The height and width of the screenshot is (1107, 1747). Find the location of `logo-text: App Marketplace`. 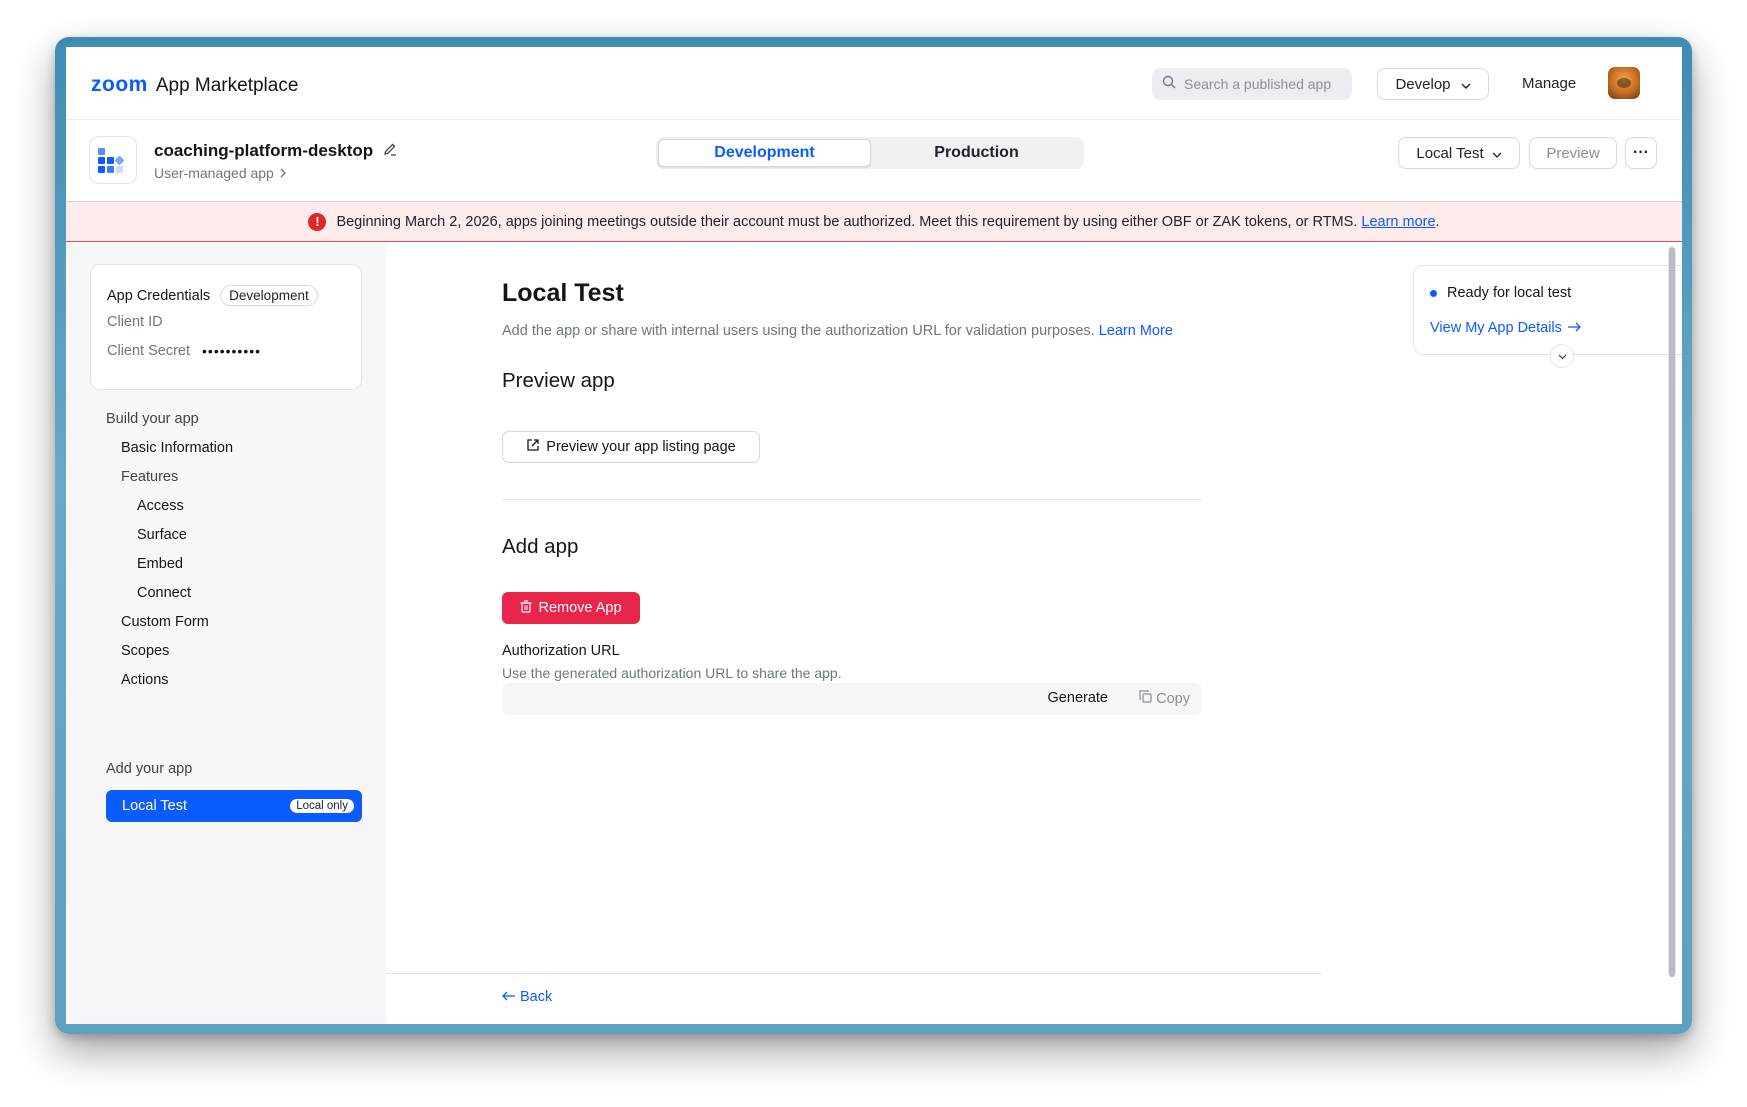

logo-text: App Marketplace is located at coordinates (227, 85).